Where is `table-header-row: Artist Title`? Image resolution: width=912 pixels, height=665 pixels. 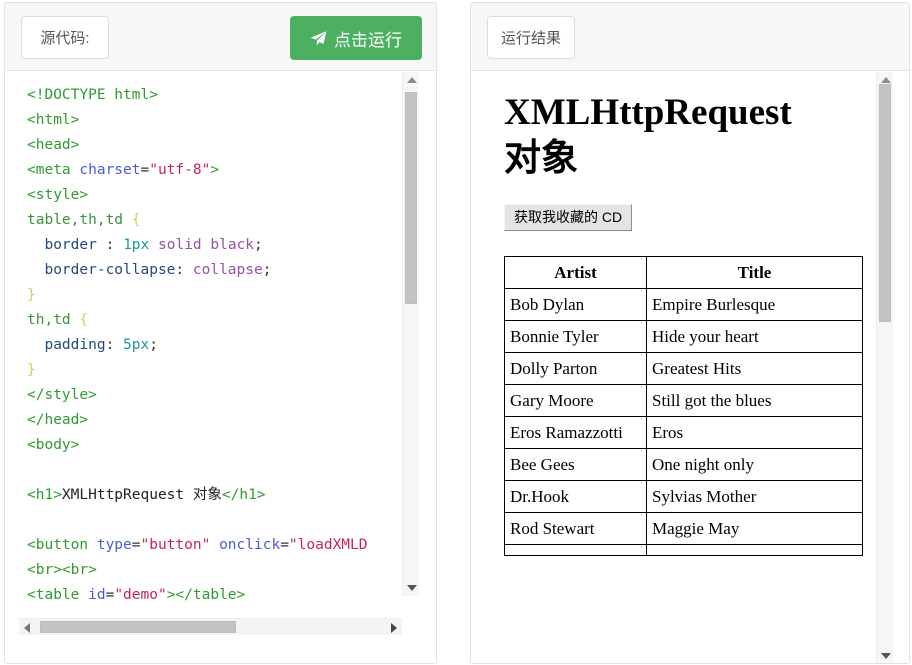
table-header-row: Artist Title is located at coordinates (683, 272).